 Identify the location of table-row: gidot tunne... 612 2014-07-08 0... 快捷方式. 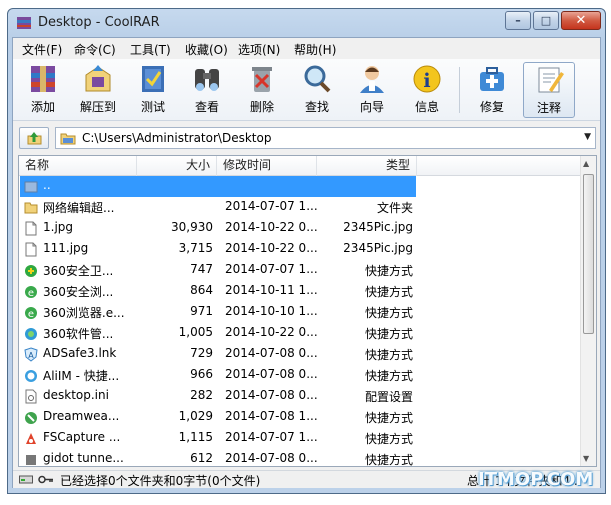
(300, 457).